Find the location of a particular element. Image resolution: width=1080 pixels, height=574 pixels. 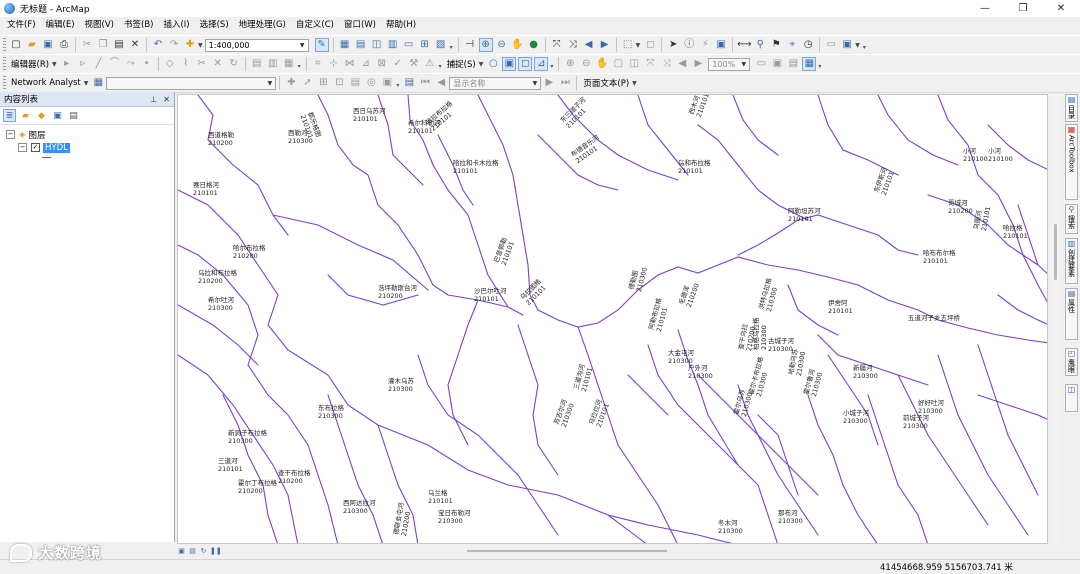

go-to-xy-icon: ⌖ is located at coordinates (792, 45).